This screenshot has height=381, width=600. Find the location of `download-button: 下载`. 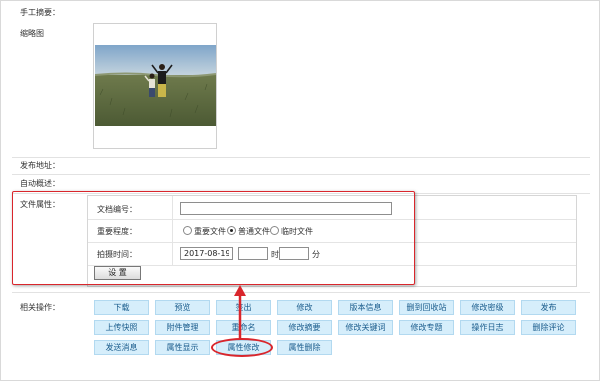

download-button: 下载 is located at coordinates (121, 307).